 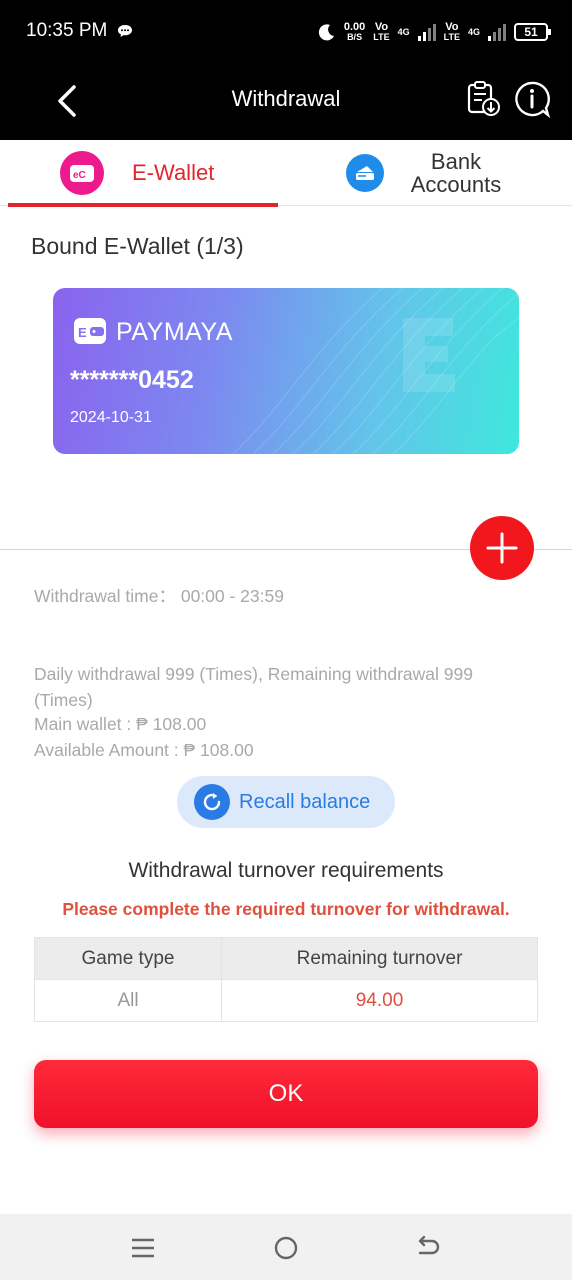 I want to click on table-header-row: Game type Remaining turnover, so click(x=286, y=958).